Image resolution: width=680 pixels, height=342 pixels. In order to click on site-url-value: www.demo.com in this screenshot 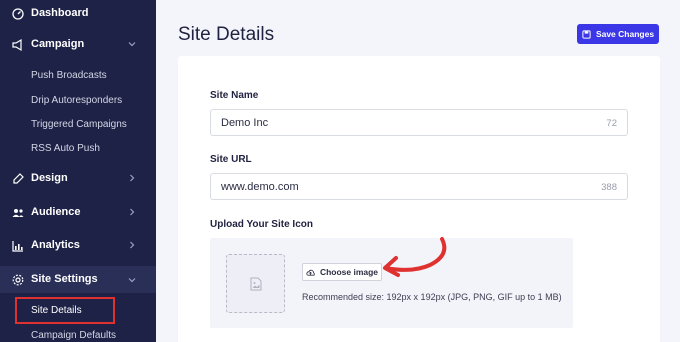, I will do `click(260, 187)`.